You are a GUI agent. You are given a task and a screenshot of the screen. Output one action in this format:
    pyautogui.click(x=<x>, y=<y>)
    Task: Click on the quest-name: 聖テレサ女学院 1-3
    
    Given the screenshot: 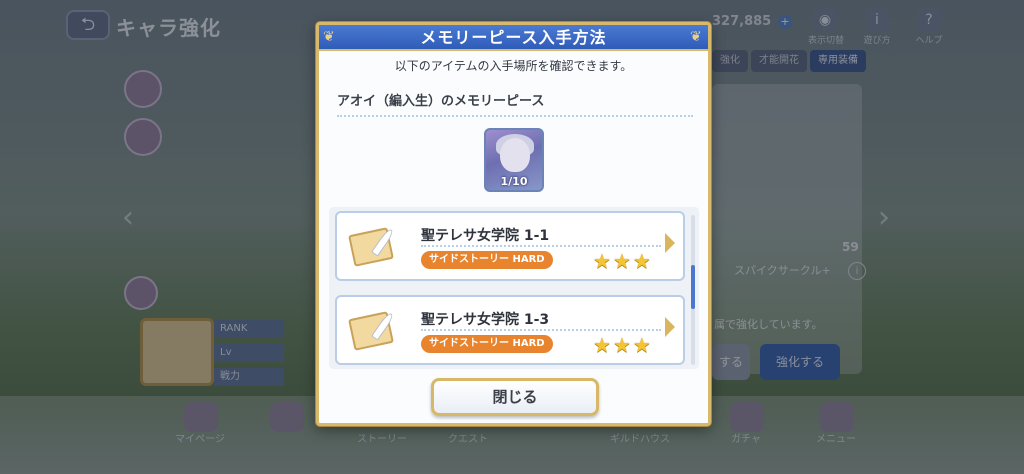 What is the action you would take?
    pyautogui.click(x=485, y=320)
    